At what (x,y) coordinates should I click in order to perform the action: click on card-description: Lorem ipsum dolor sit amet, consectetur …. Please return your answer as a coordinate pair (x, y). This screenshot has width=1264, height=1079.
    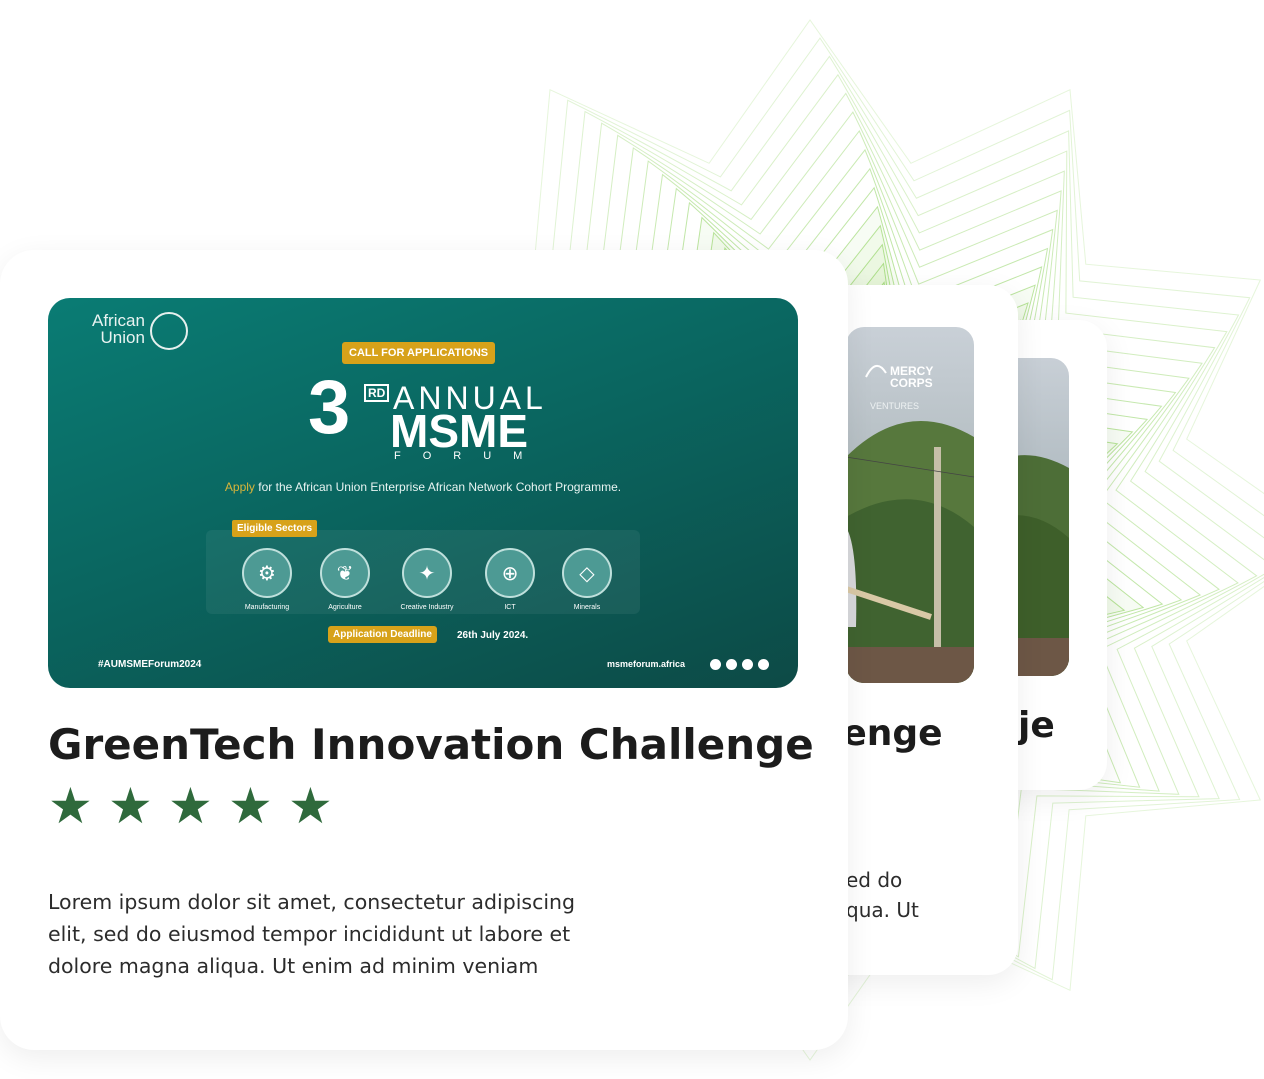
    Looking at the image, I should click on (312, 934).